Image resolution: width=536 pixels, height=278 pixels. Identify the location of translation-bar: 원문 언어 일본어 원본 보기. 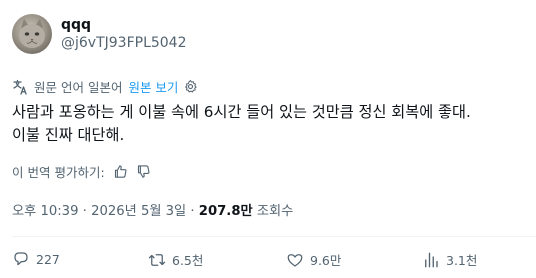
(105, 86).